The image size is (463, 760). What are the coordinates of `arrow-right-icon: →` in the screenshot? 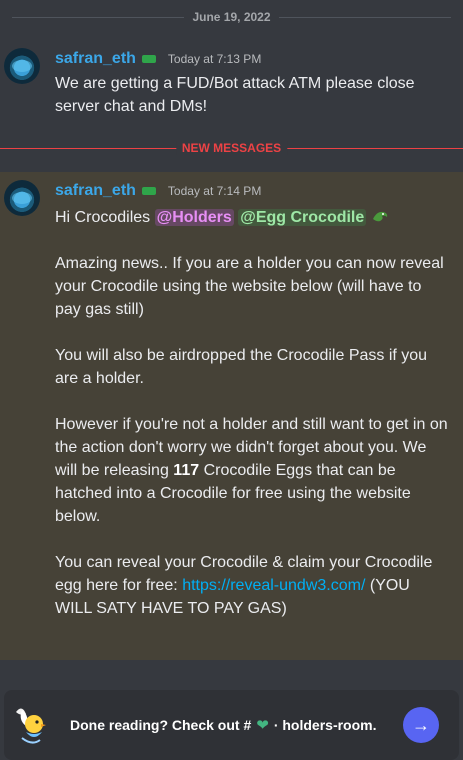 It's located at (421, 724).